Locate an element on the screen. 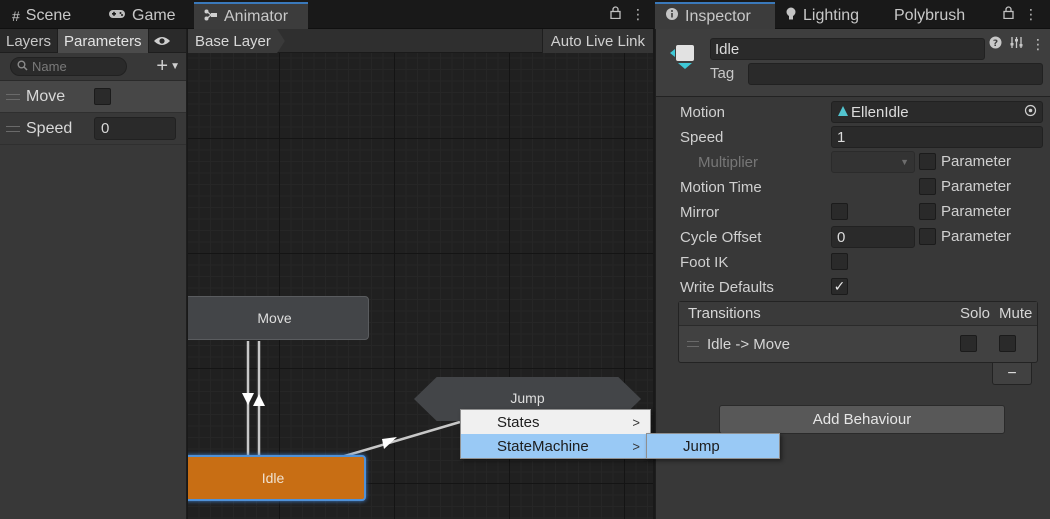  solo-checkbox is located at coordinates (968, 343).